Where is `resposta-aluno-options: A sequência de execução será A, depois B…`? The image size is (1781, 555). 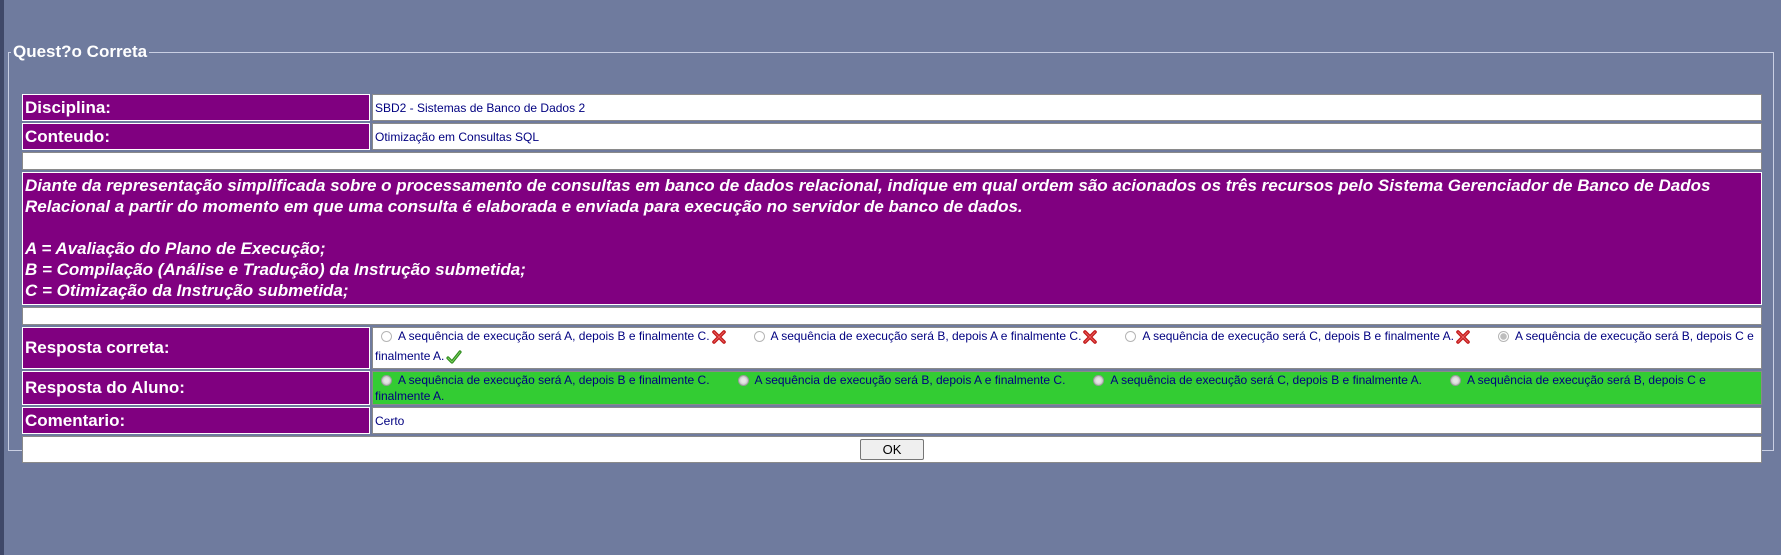
resposta-aluno-options: A sequência de execução será A, depois B… is located at coordinates (1067, 388).